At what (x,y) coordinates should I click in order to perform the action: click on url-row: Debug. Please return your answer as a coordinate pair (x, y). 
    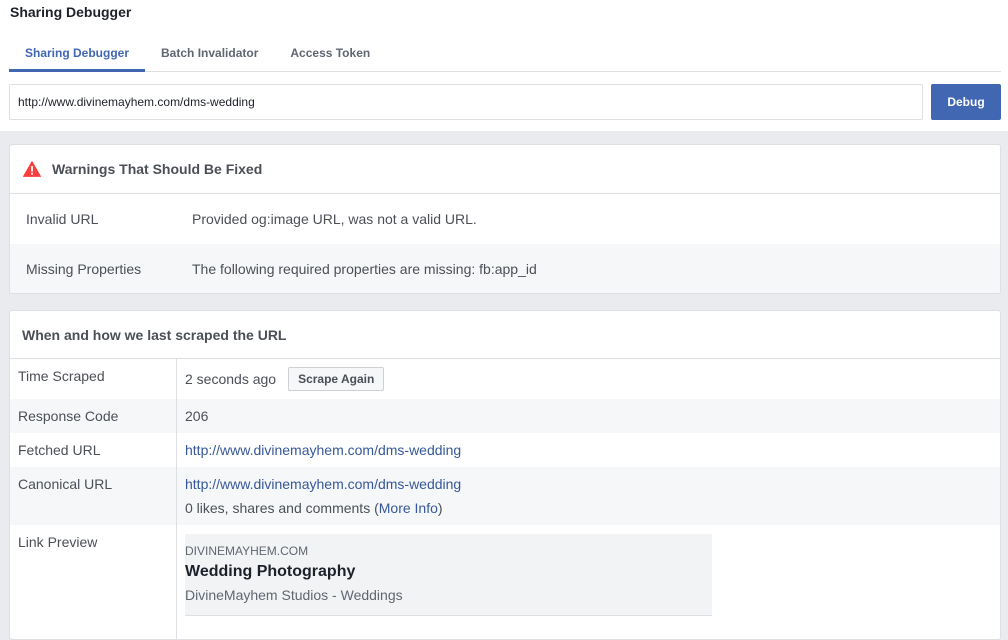
    Looking at the image, I should click on (505, 102).